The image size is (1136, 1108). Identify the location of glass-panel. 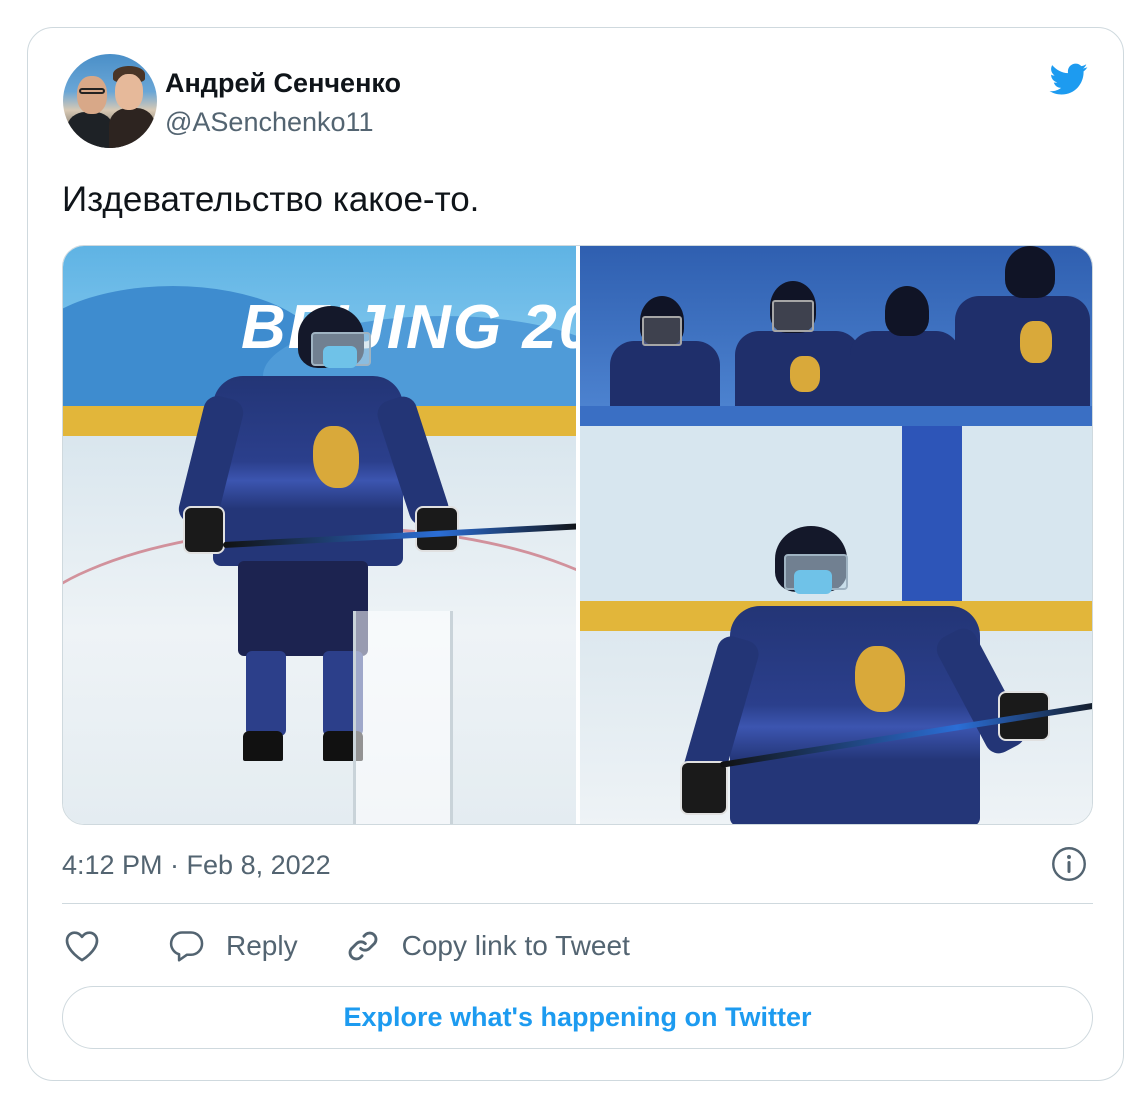
(403, 717).